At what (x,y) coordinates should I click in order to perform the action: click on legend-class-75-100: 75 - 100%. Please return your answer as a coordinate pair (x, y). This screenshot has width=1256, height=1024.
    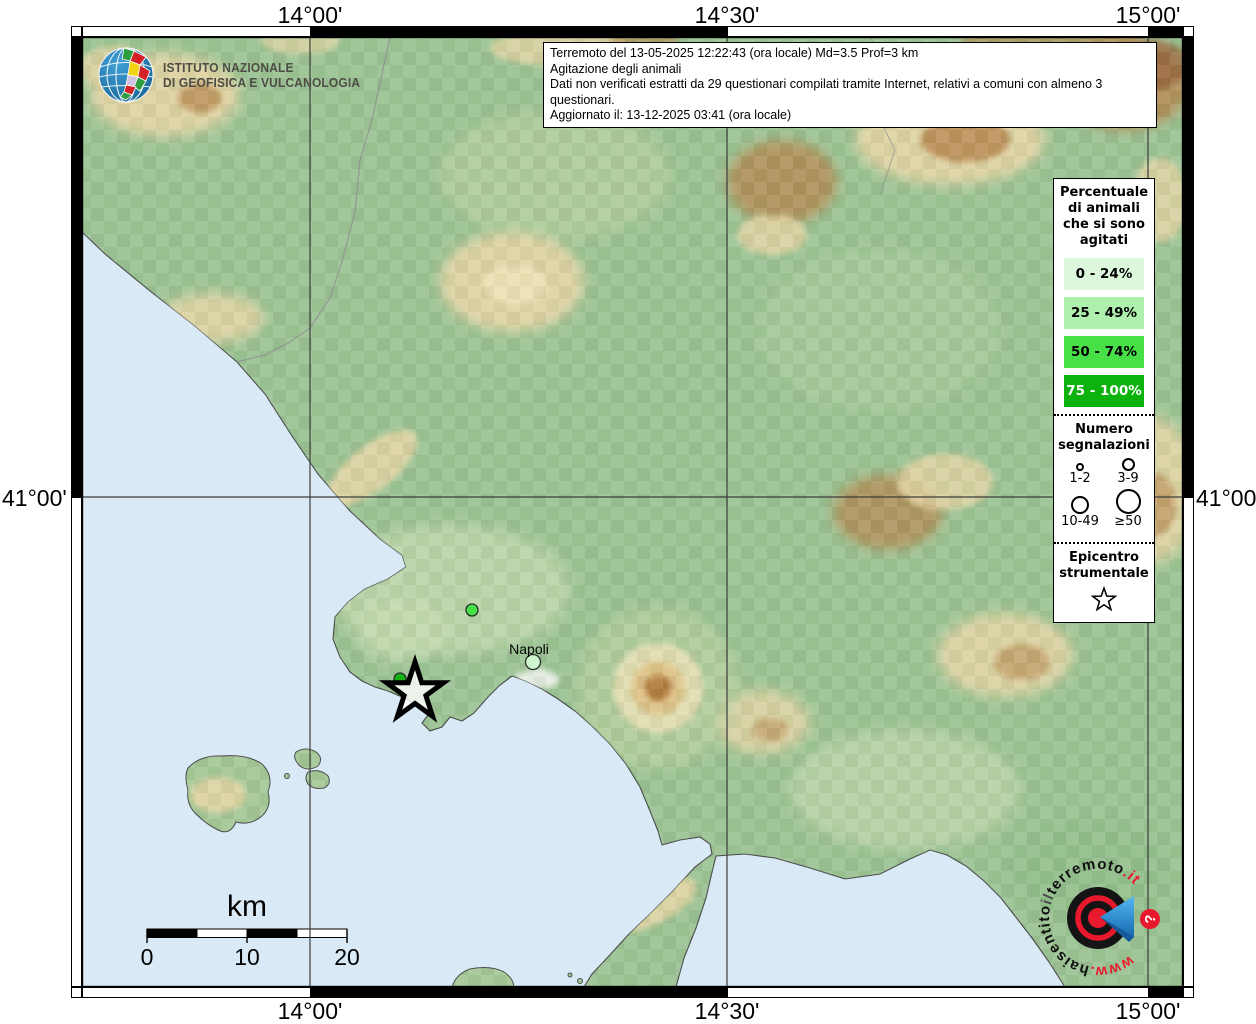
    Looking at the image, I should click on (1104, 391).